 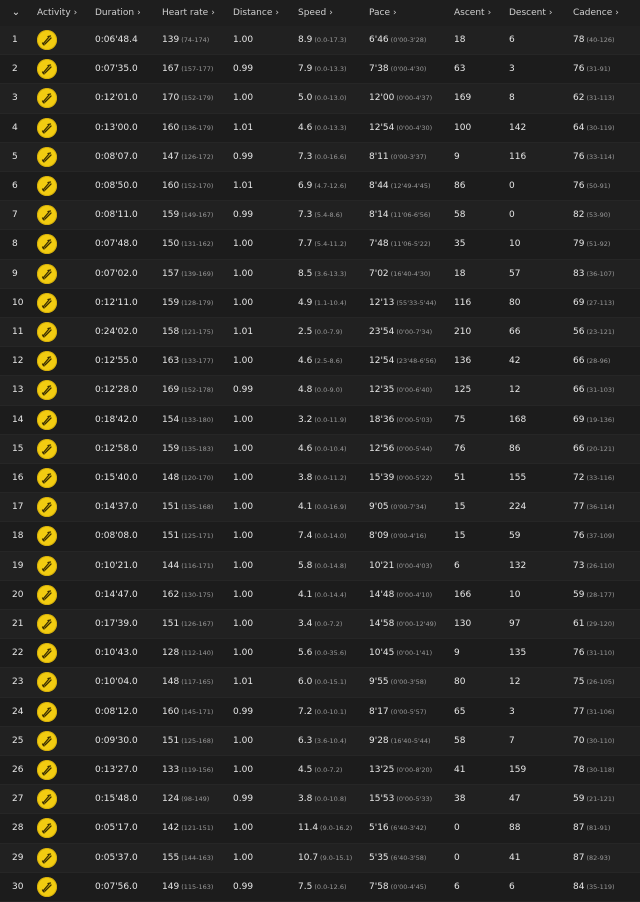 I want to click on lap-number-cell: 18, so click(x=17, y=536).